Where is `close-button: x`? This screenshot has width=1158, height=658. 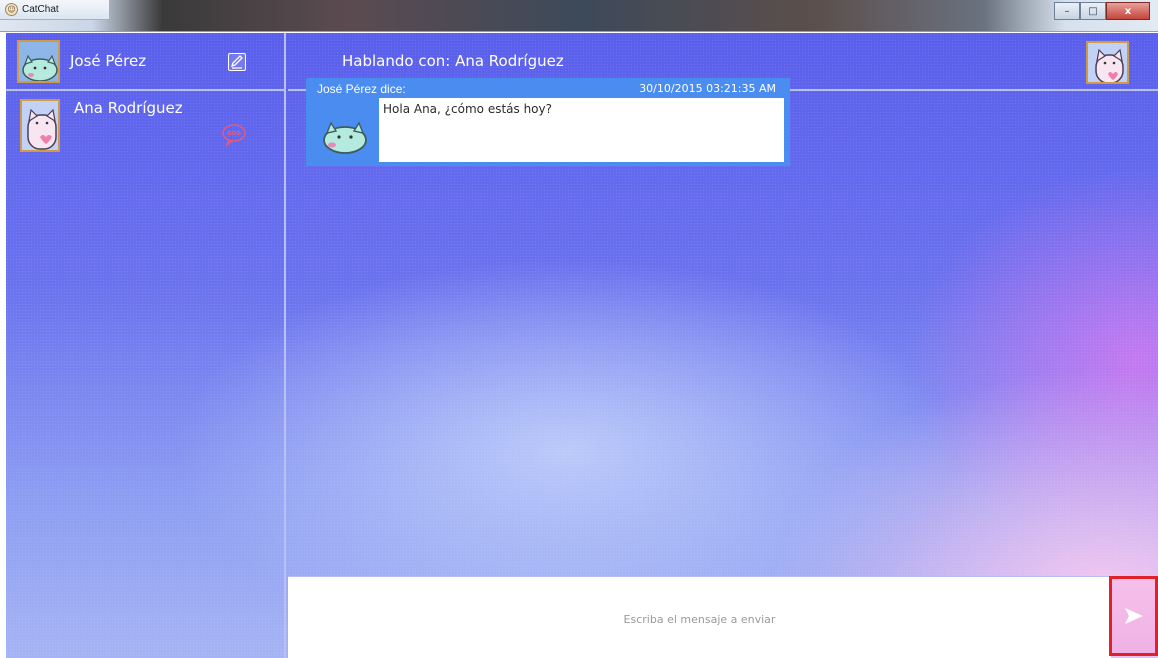 close-button: x is located at coordinates (1128, 11).